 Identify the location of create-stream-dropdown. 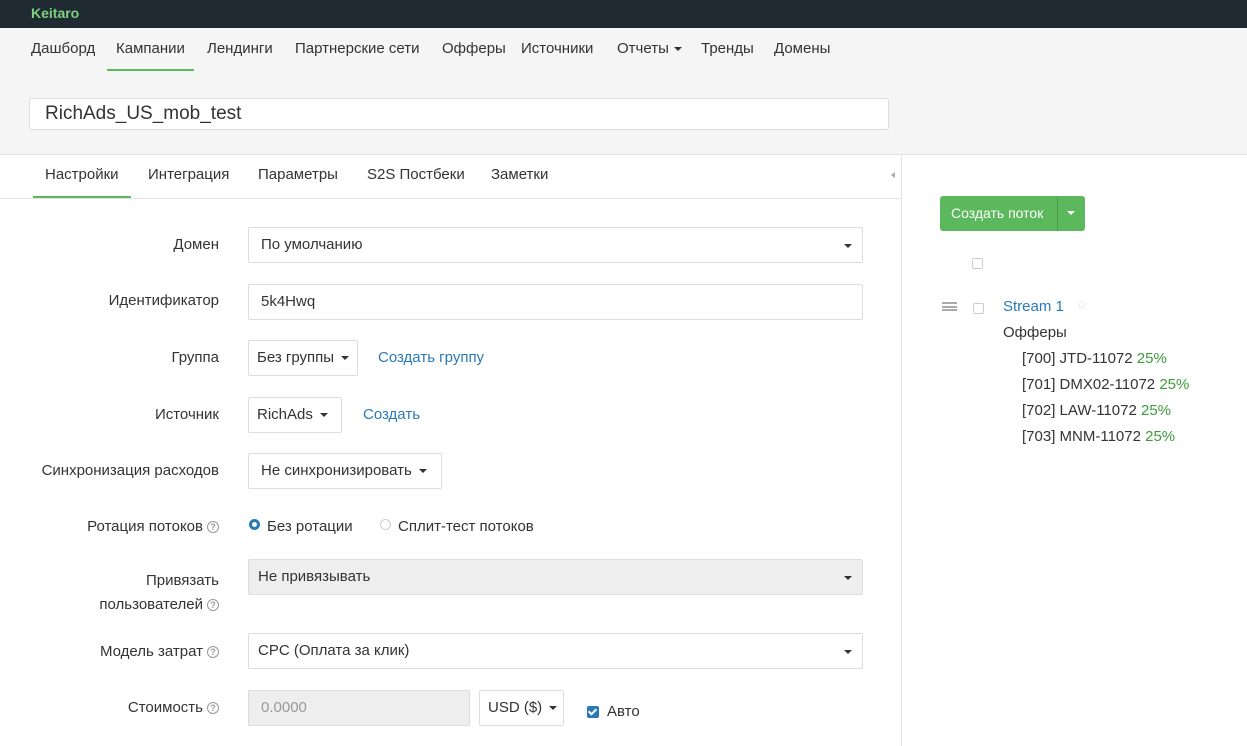
(1071, 213).